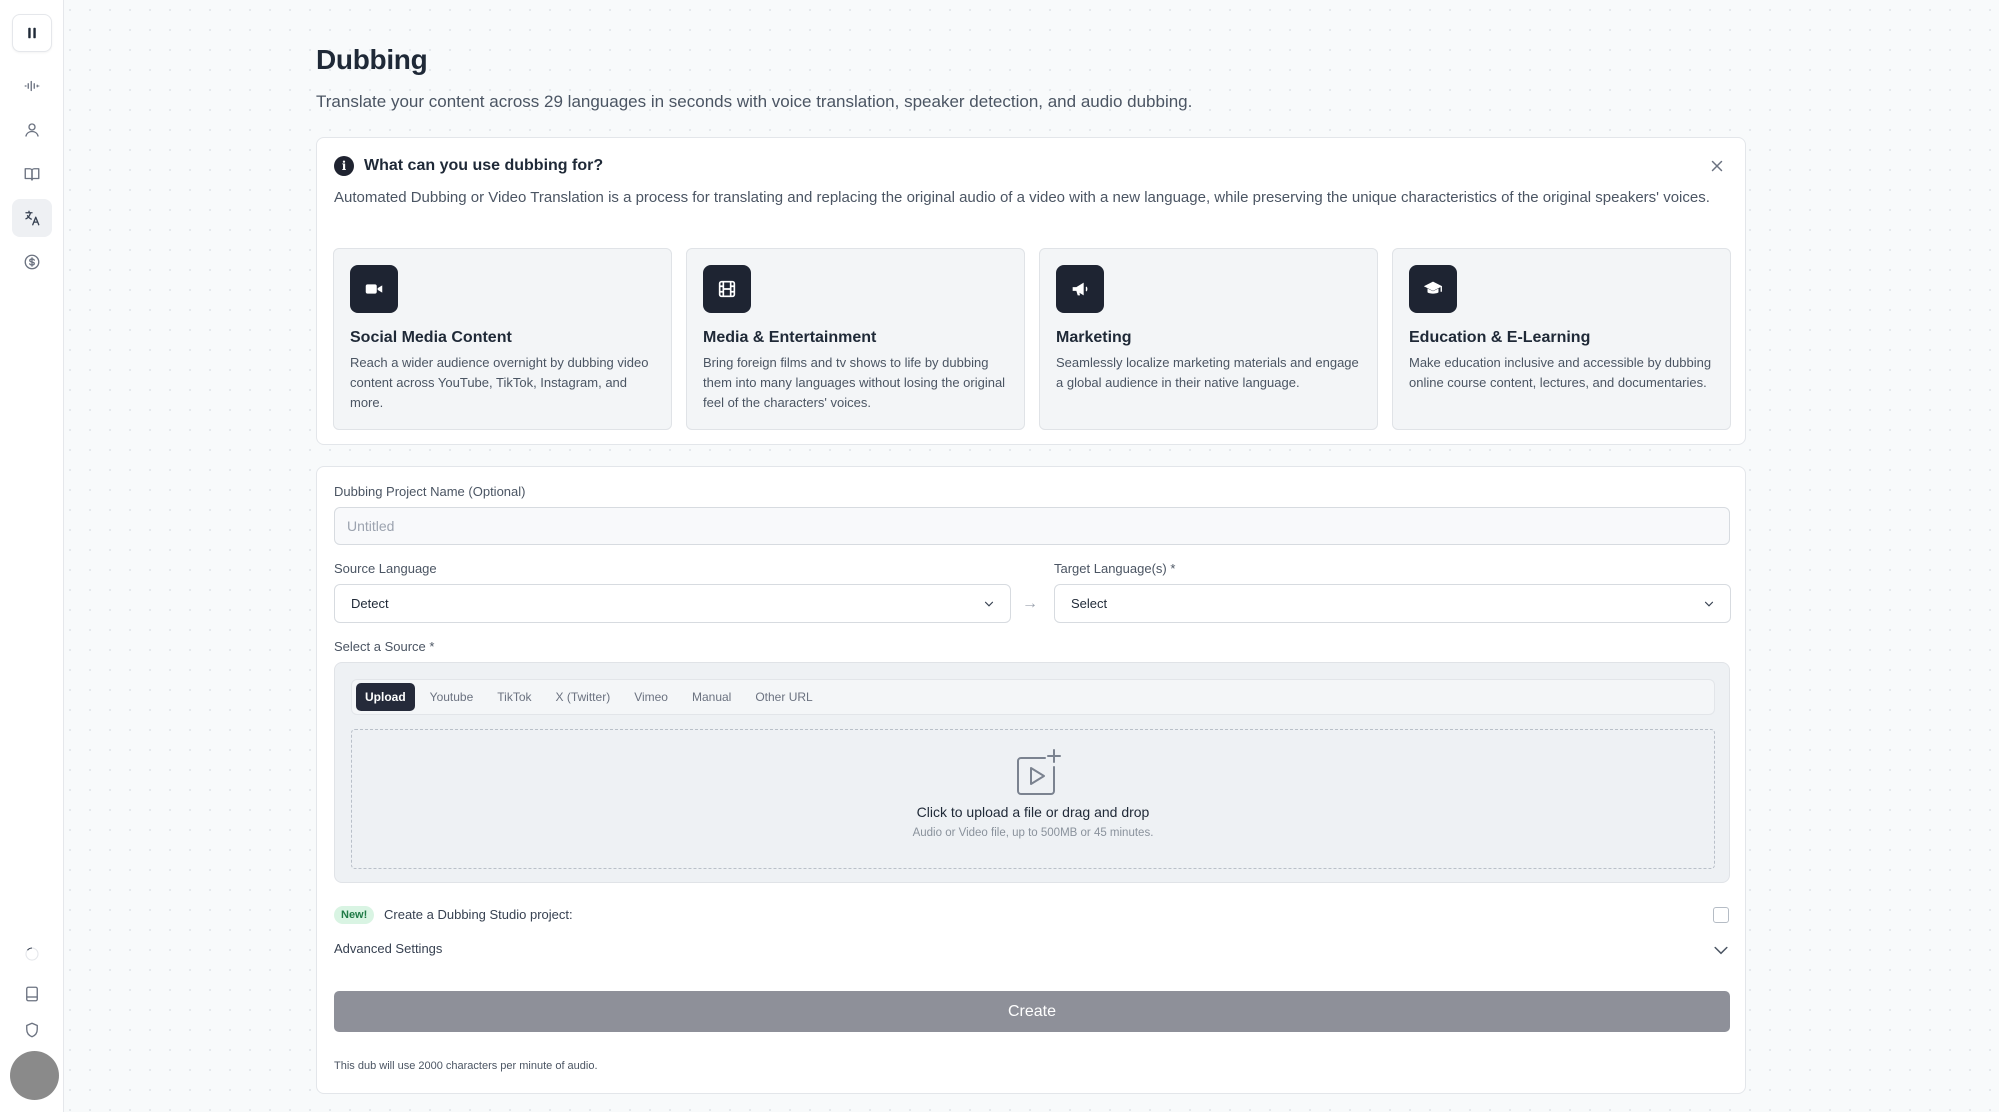 The width and height of the screenshot is (1999, 1112). I want to click on dollar-icon, so click(32, 262).